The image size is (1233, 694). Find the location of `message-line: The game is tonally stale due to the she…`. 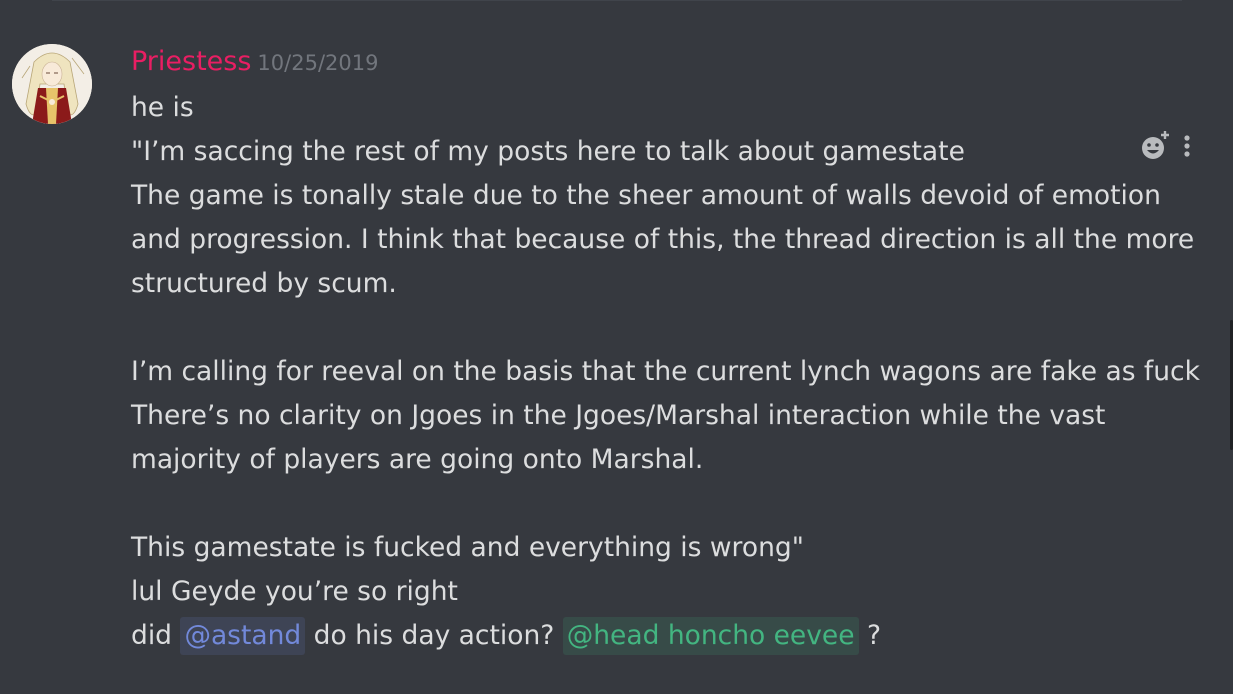

message-line: The game is tonally stale due to the she… is located at coordinates (646, 195).